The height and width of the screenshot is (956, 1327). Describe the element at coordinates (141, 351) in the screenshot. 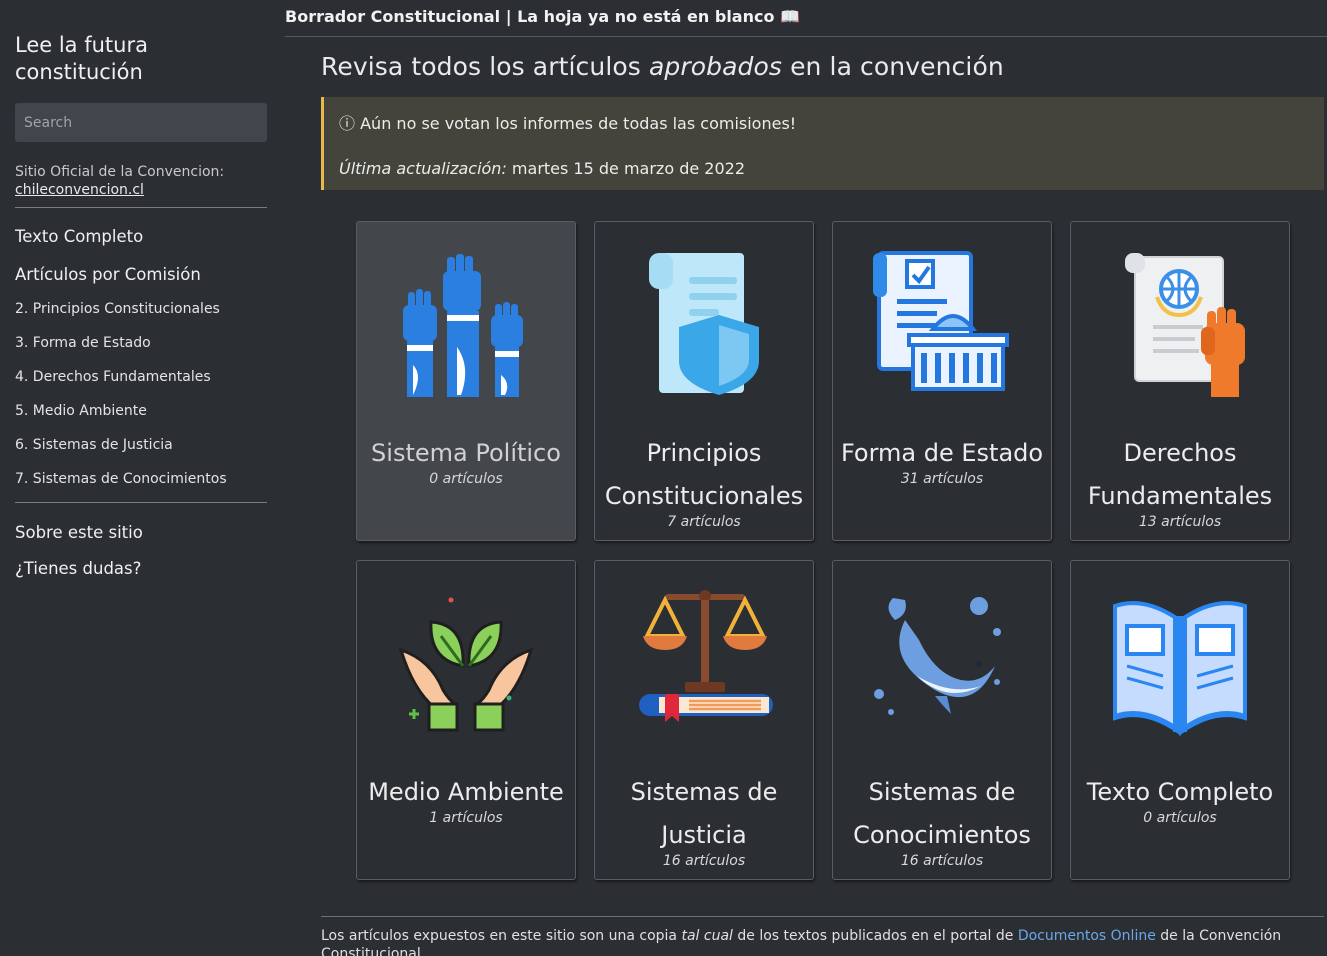

I see `nav-item-forma-estado: 3. Forma de Estado` at that location.